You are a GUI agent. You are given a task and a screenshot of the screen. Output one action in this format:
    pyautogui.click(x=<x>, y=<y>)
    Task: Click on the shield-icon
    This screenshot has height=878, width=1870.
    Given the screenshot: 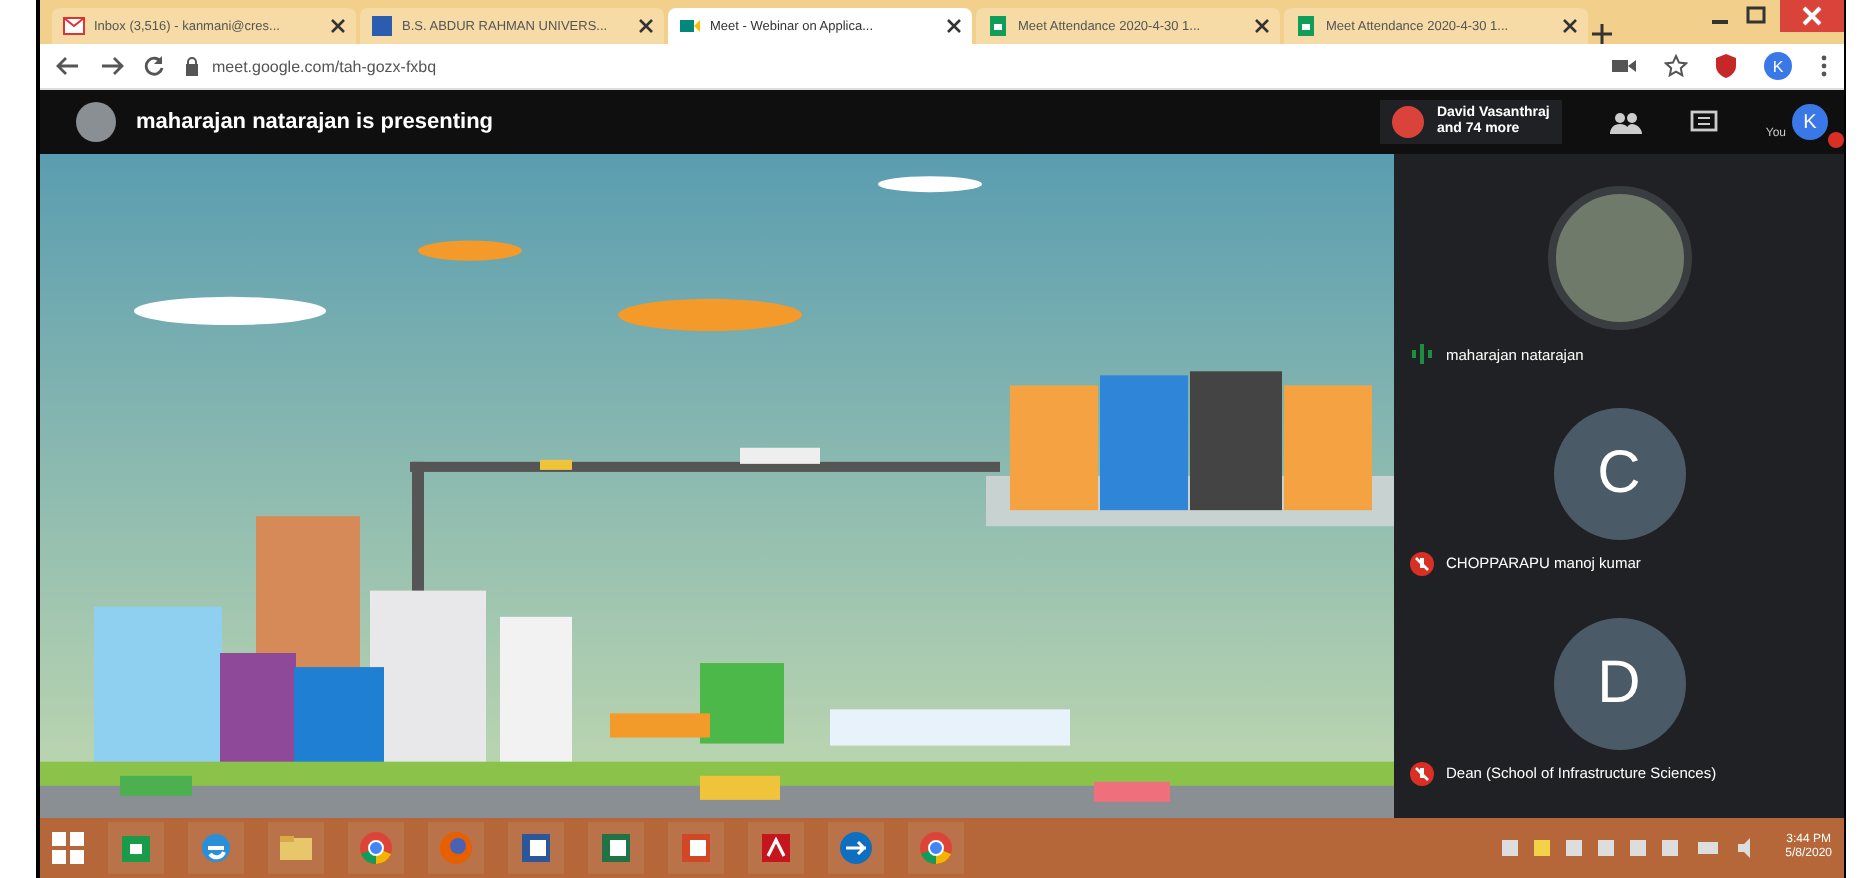 What is the action you would take?
    pyautogui.click(x=1726, y=66)
    